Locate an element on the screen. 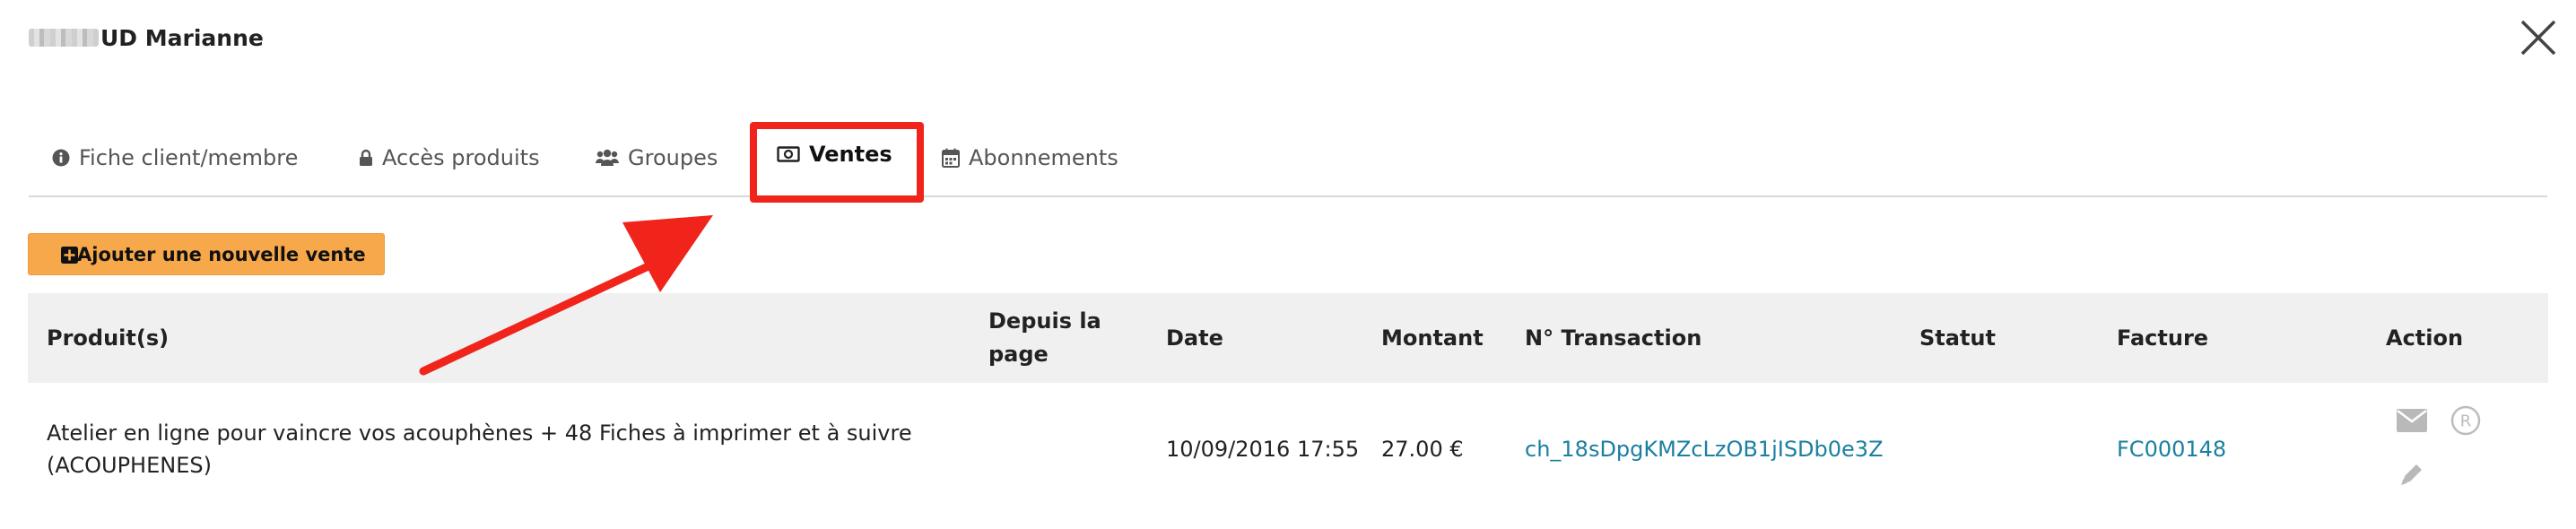 The width and height of the screenshot is (2576, 529). registered-icon: R is located at coordinates (2465, 420).